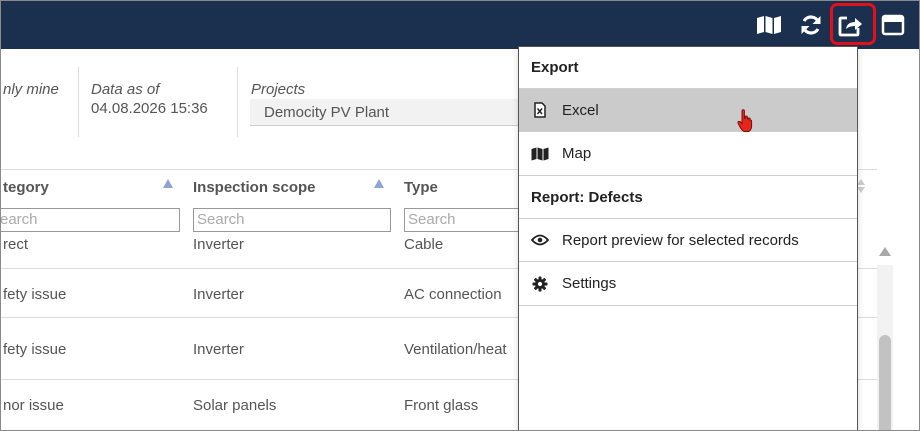 This screenshot has width=920, height=431. What do you see at coordinates (745, 123) in the screenshot?
I see `hand-cursor-icon` at bounding box center [745, 123].